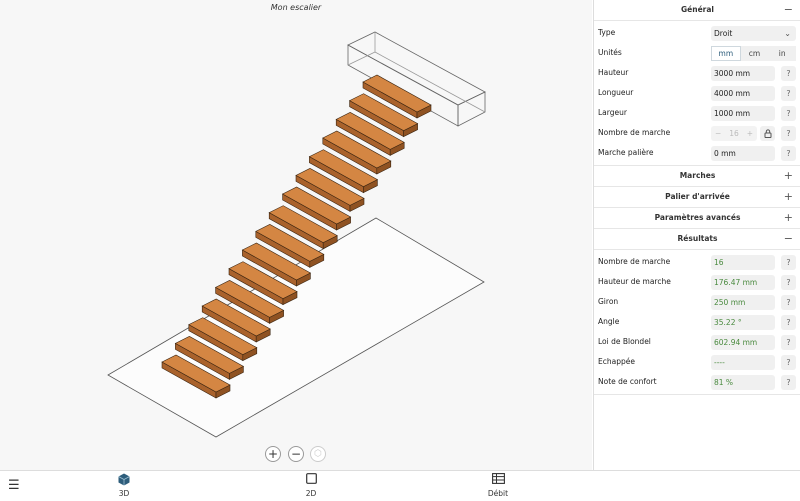 Image resolution: width=800 pixels, height=501 pixels. What do you see at coordinates (788, 176) in the screenshot?
I see `expand-marches-button: +` at bounding box center [788, 176].